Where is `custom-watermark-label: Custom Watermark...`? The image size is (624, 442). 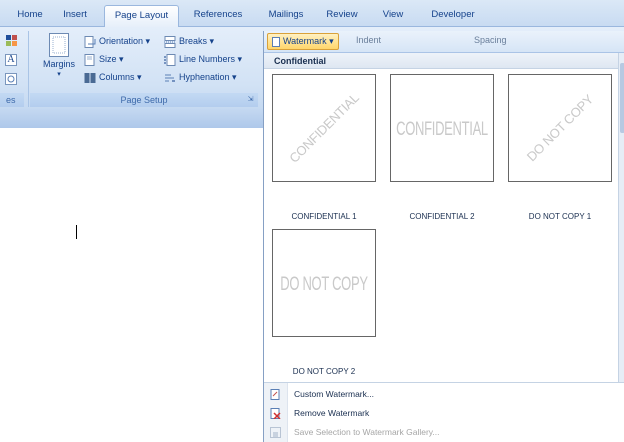
custom-watermark-label: Custom Watermark... is located at coordinates (334, 394).